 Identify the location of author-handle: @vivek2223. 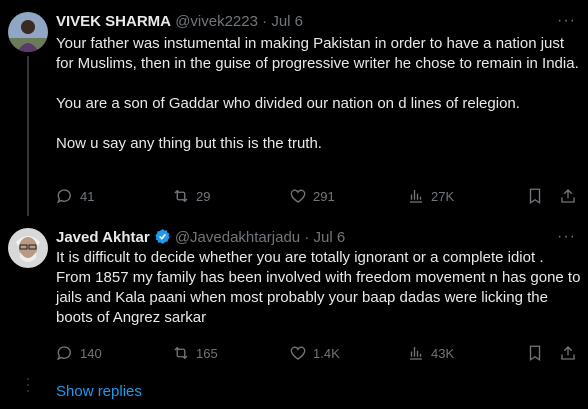
(216, 21).